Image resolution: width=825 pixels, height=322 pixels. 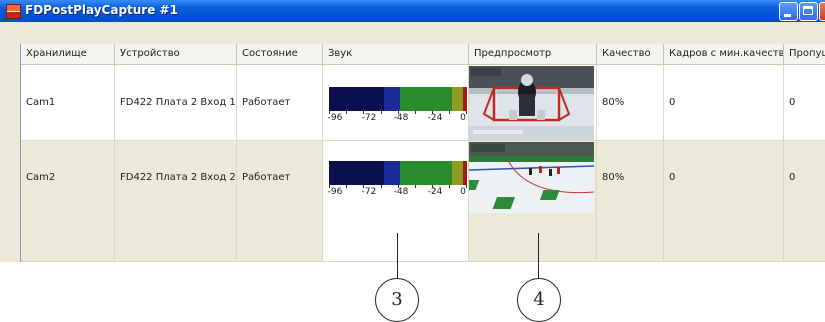 What do you see at coordinates (533, 54) in the screenshot?
I see `column-header-preview: Предпросмотр` at bounding box center [533, 54].